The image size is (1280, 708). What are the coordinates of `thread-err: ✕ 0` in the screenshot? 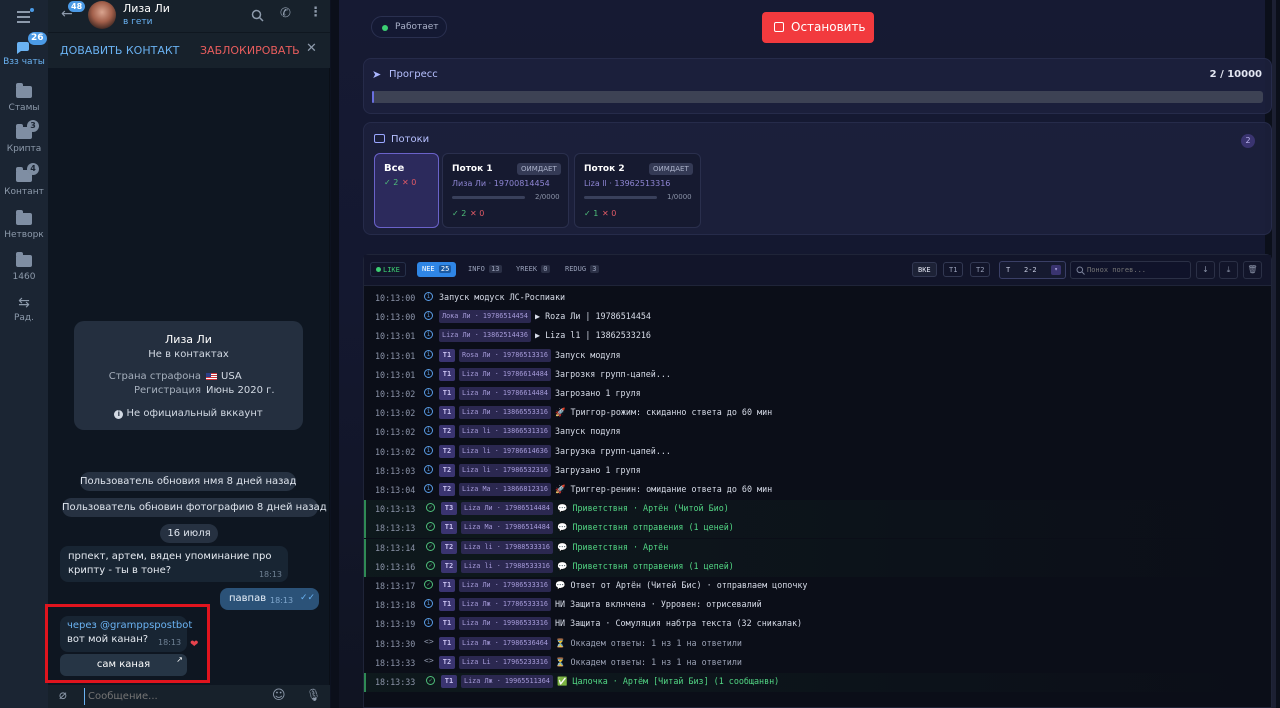 It's located at (609, 213).